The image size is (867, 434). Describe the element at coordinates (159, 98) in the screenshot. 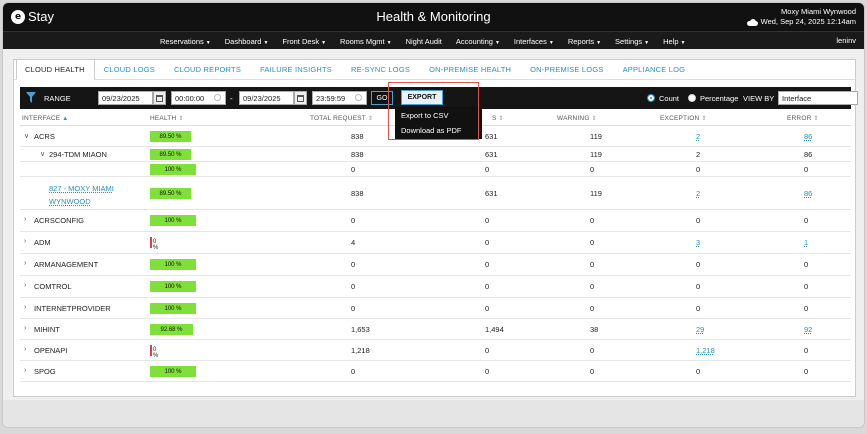

I see `start-date-picker` at that location.